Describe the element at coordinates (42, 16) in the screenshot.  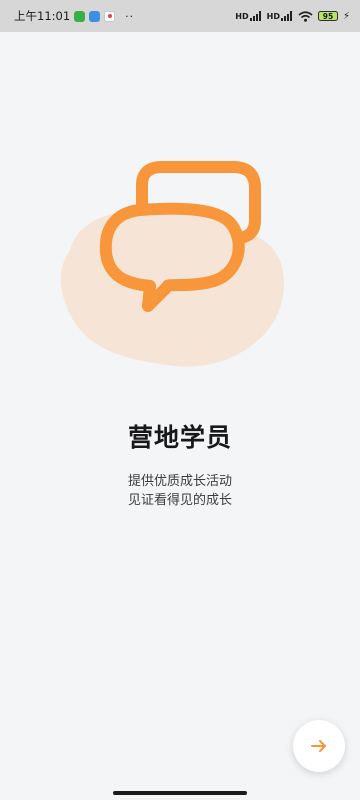
I see `status-time: 上午11:01` at that location.